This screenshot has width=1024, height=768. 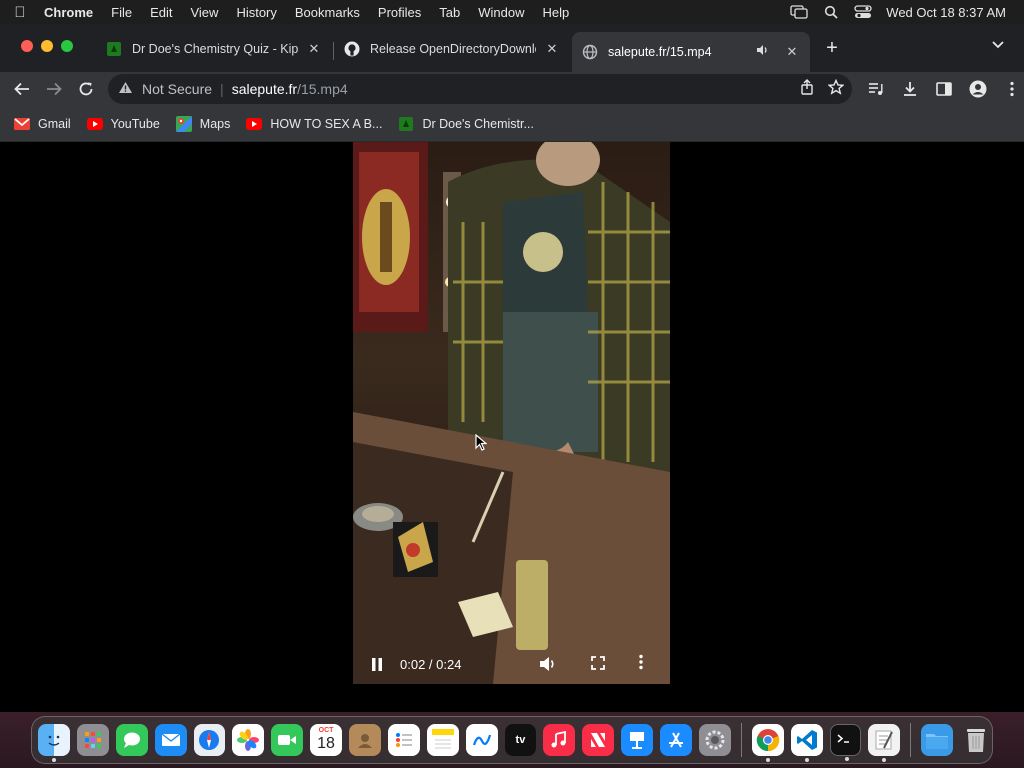 I want to click on facetime-icon, so click(x=287, y=740).